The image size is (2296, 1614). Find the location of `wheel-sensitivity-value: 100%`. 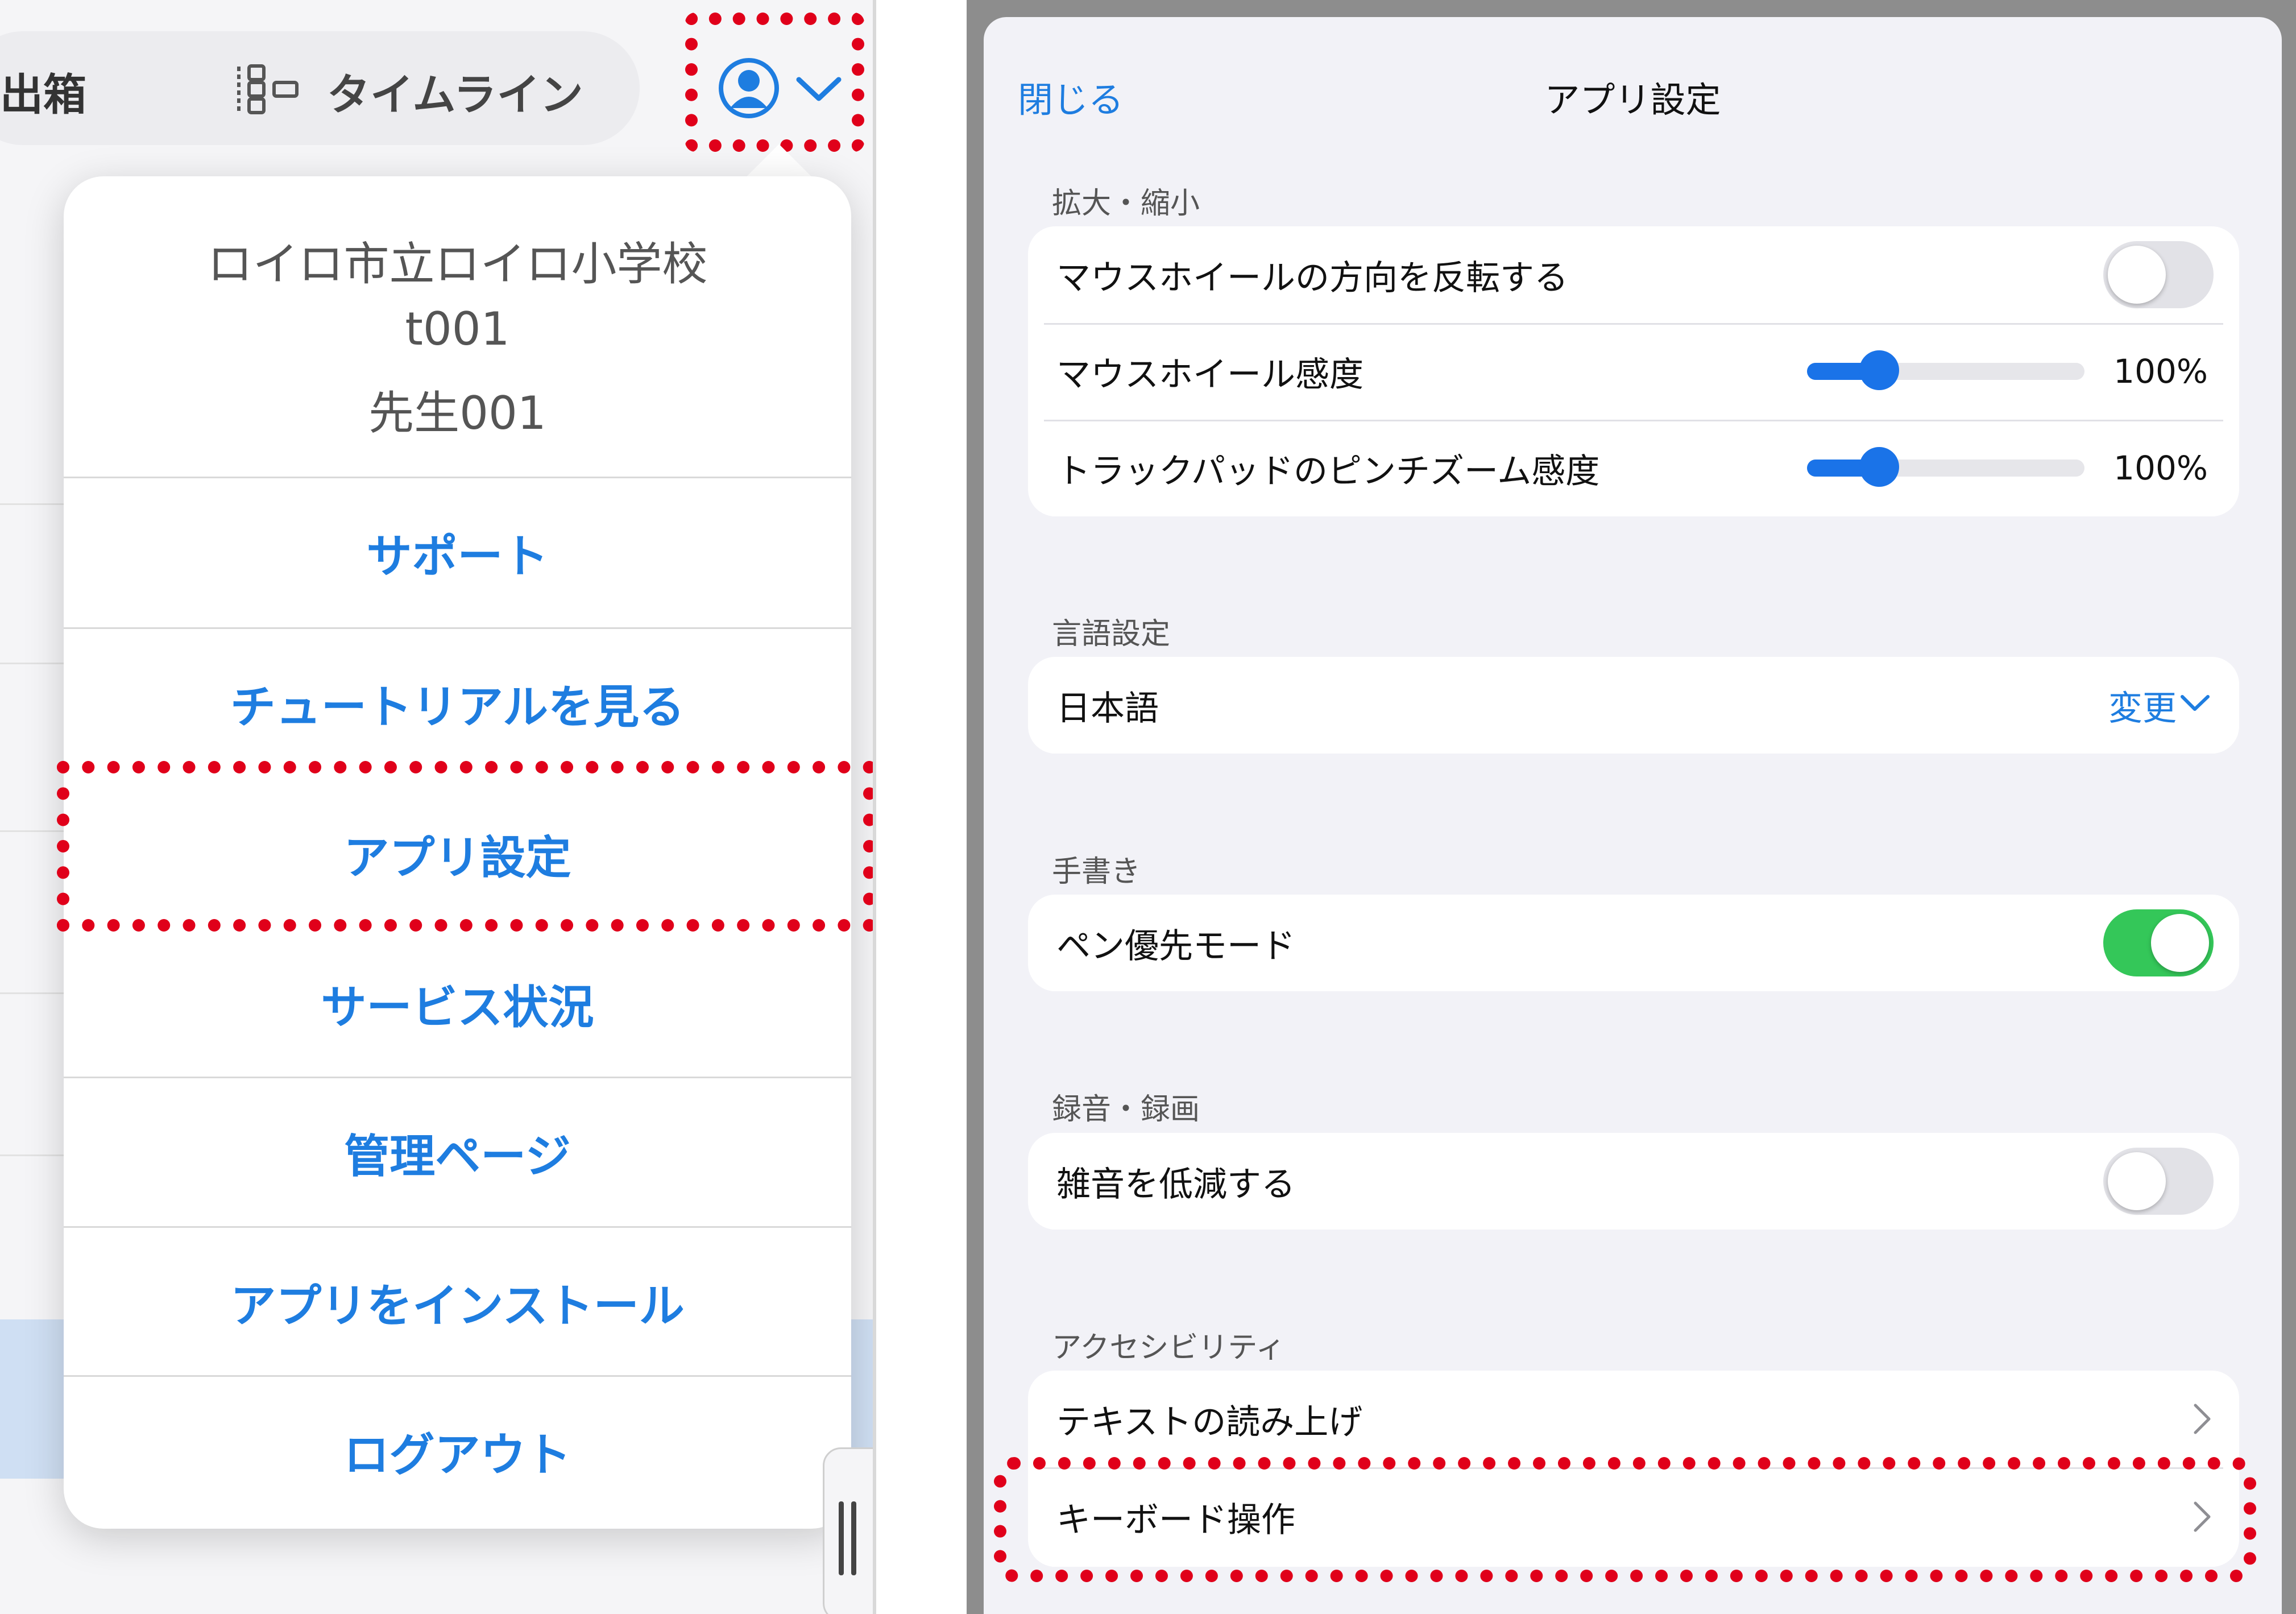

wheel-sensitivity-value: 100% is located at coordinates (2160, 371).